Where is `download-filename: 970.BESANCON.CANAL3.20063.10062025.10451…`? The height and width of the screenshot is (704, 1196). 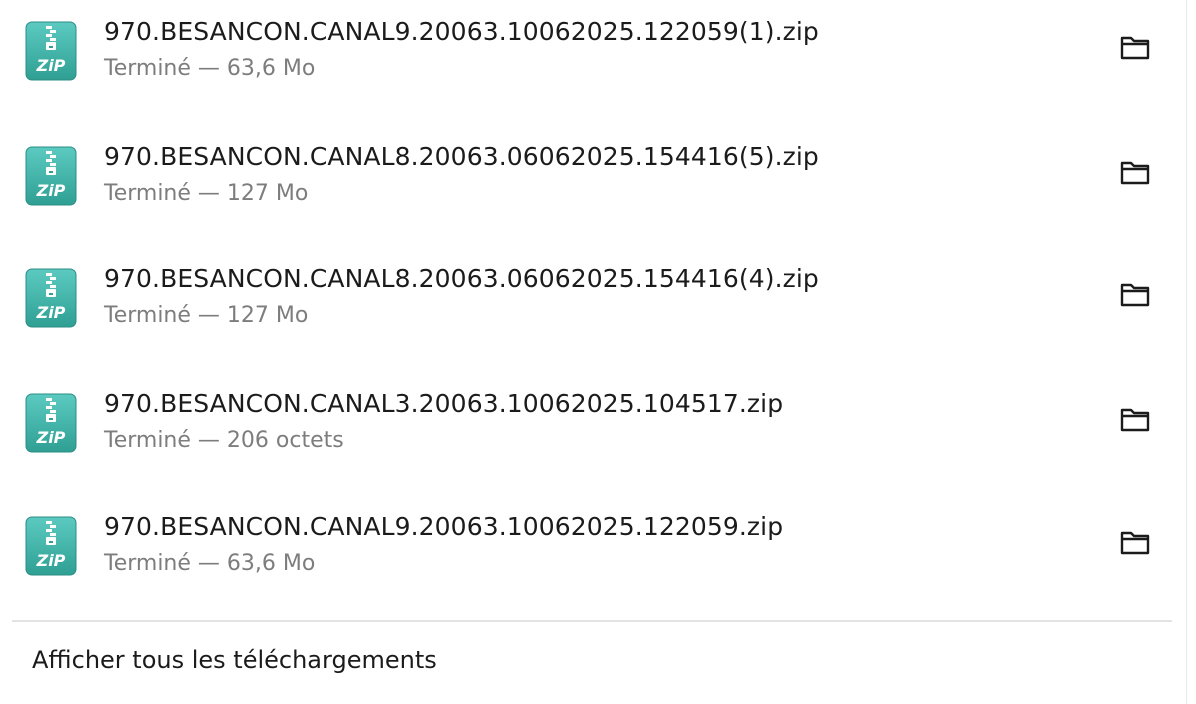
download-filename: 970.BESANCON.CANAL3.20063.10062025.10451… is located at coordinates (444, 403).